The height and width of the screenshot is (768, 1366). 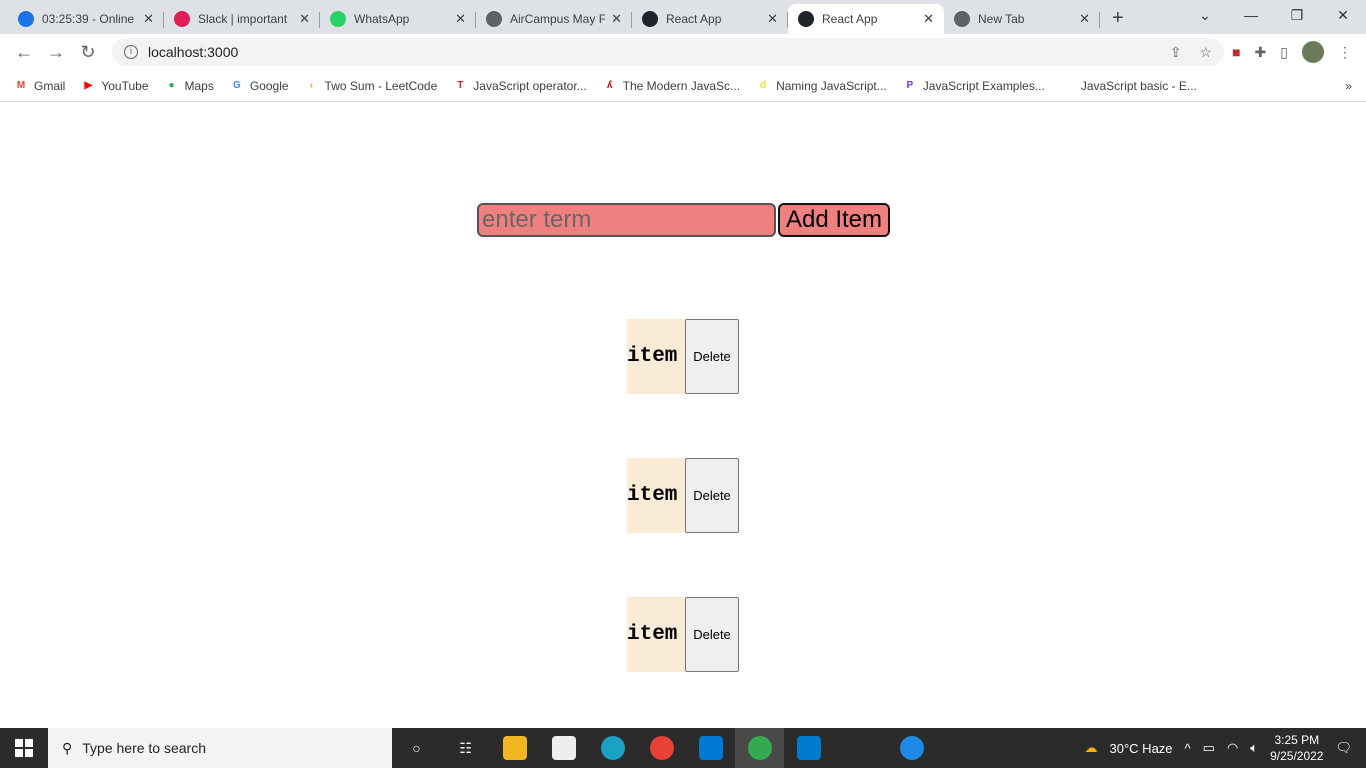 What do you see at coordinates (1206, 52) in the screenshot?
I see `bookmark-star-icon: ☆` at bounding box center [1206, 52].